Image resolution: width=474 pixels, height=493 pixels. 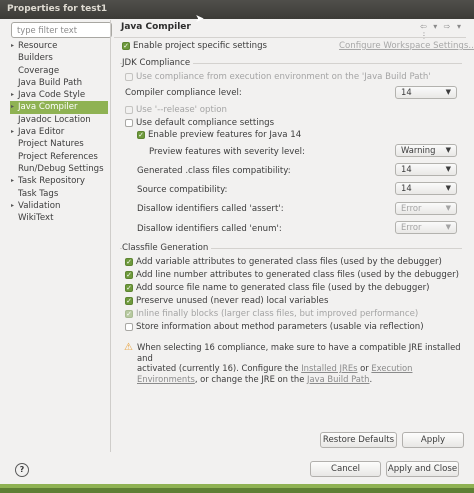 What do you see at coordinates (426, 150) in the screenshot?
I see `preview-severity-select: Warning ▼` at bounding box center [426, 150].